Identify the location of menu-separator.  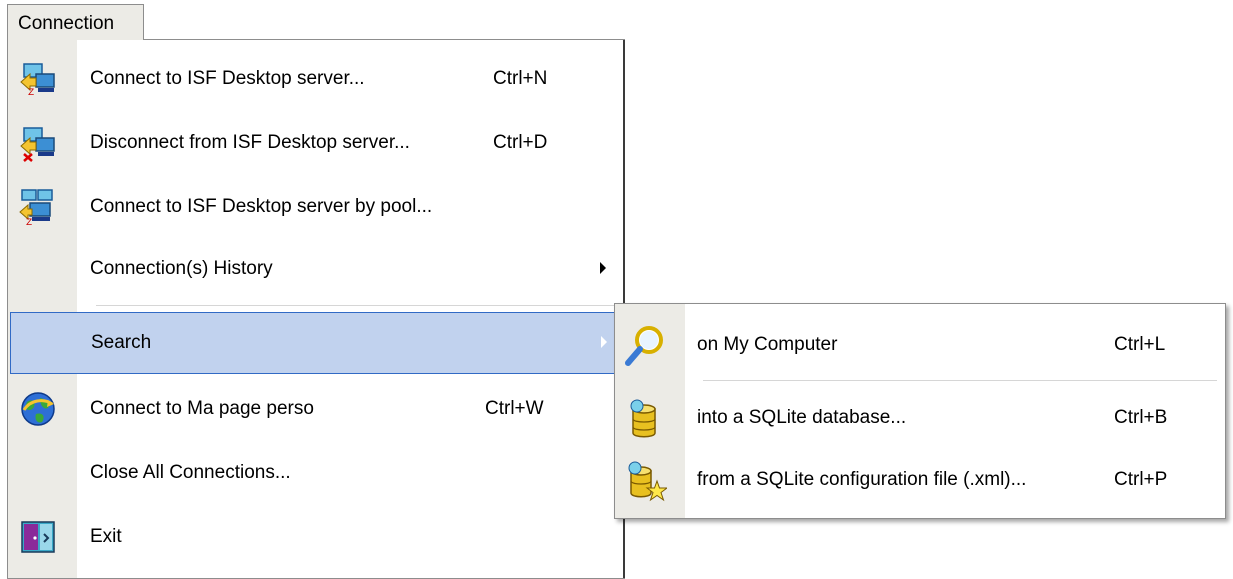
(356, 305).